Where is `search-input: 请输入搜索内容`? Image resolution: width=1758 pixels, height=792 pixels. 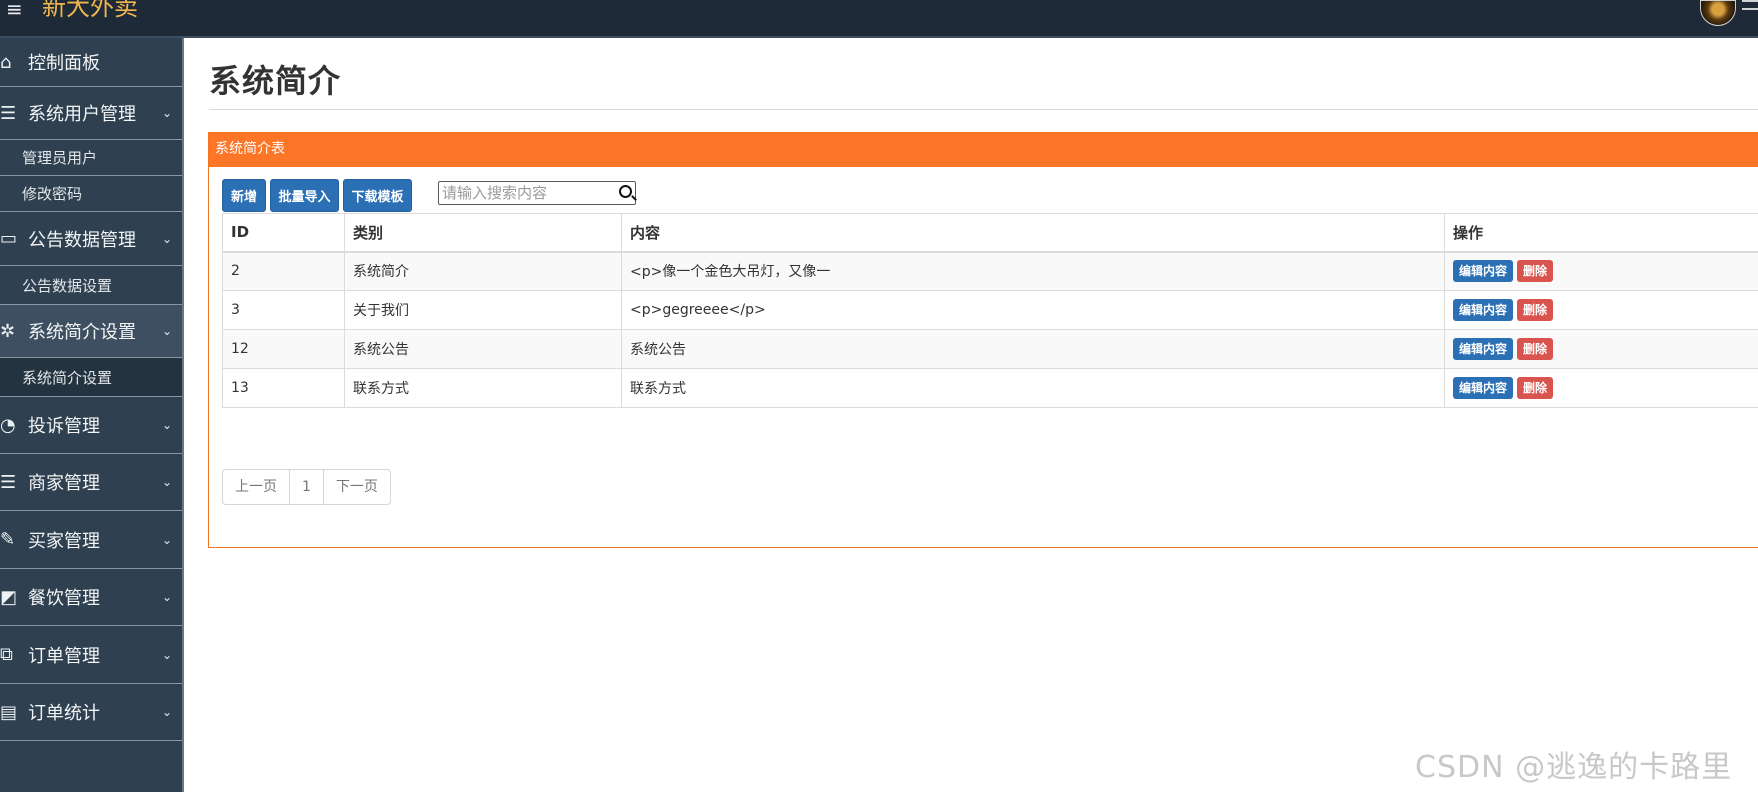 search-input: 请输入搜索内容 is located at coordinates (537, 193).